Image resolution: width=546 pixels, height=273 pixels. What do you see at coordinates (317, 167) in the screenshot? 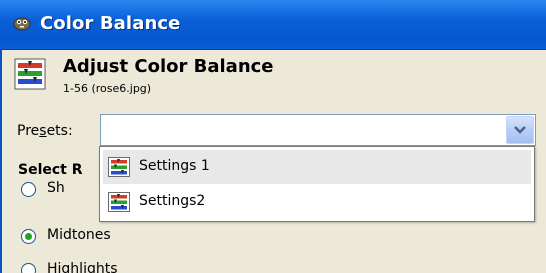
I see `dropdown-item-settings-1: Settings 1` at bounding box center [317, 167].